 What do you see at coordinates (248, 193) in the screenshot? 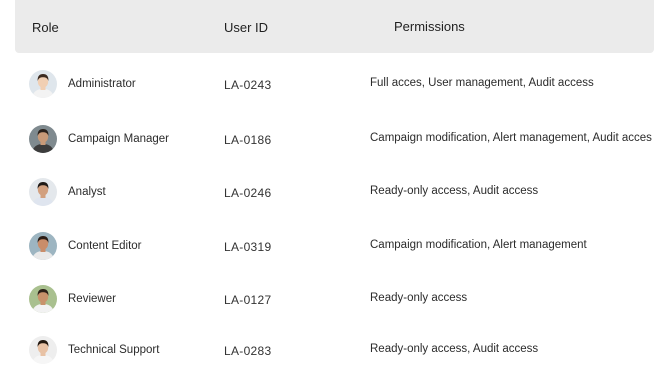
I see `user-id-cell: LA-0246` at bounding box center [248, 193].